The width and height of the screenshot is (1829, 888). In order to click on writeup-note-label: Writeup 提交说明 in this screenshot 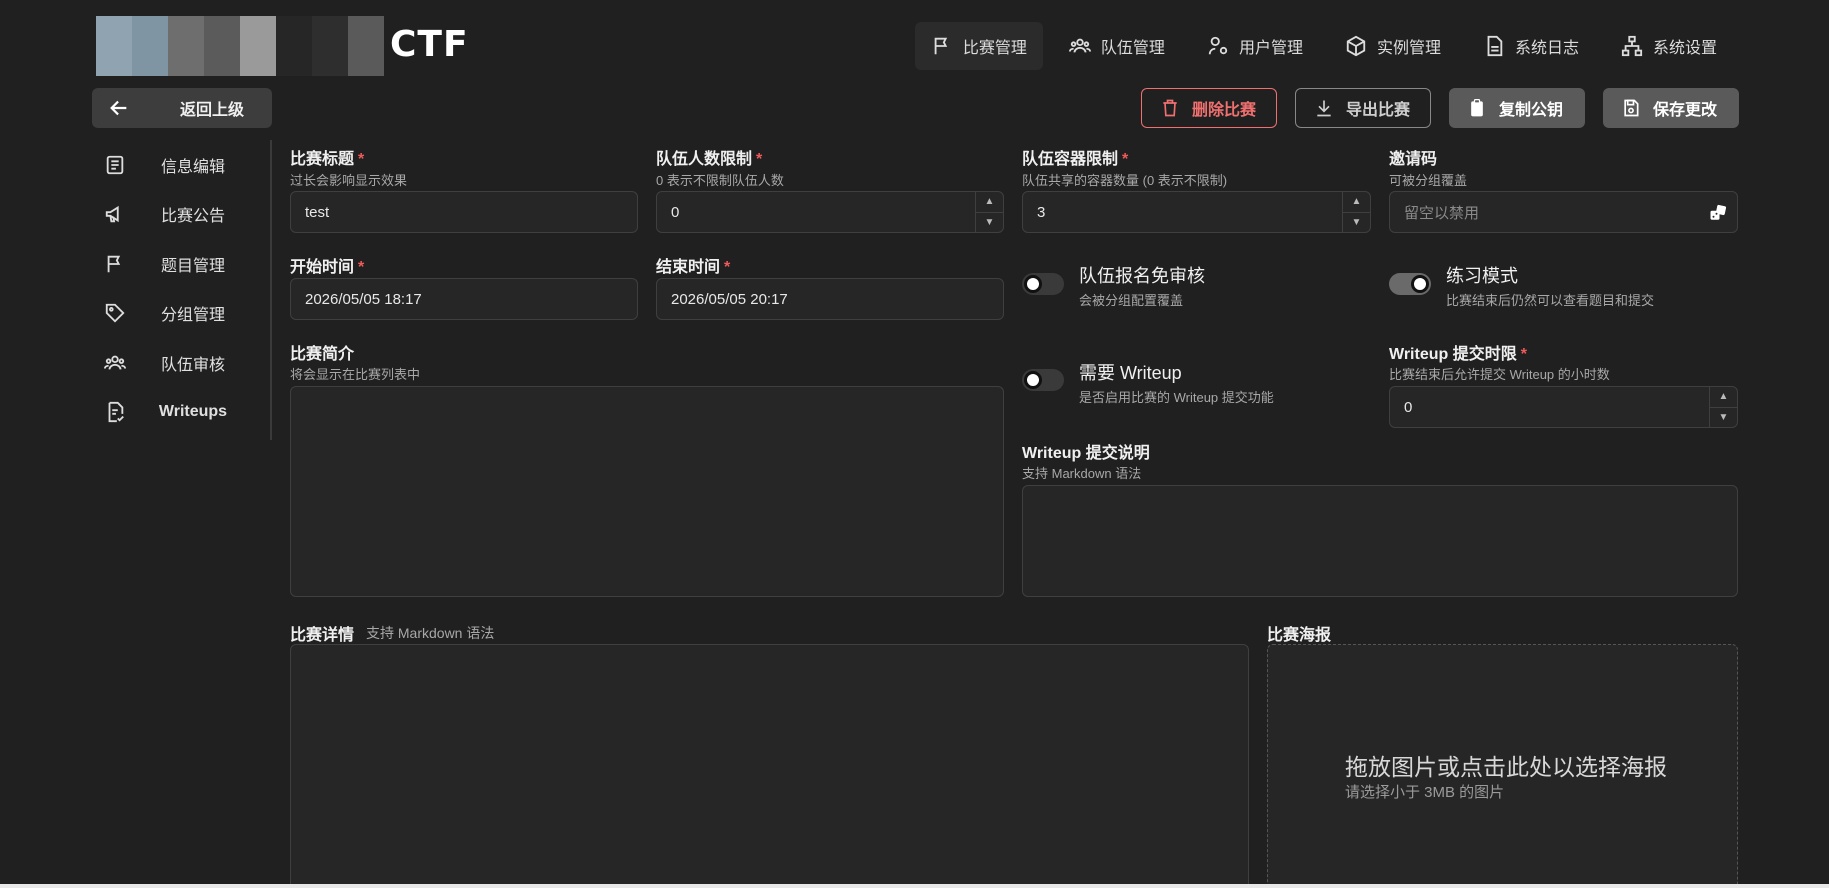, I will do `click(1086, 453)`.